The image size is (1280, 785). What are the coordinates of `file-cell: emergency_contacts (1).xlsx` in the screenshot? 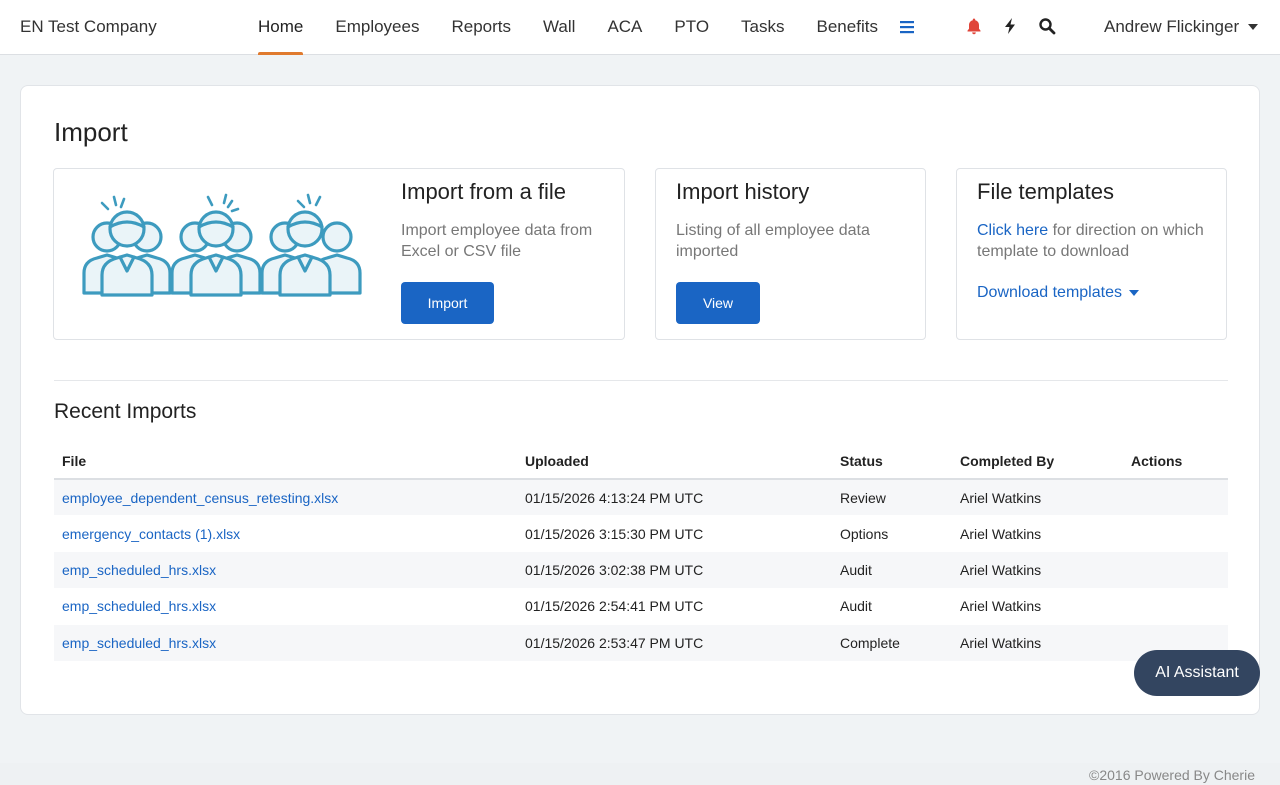 It's located at (285, 533).